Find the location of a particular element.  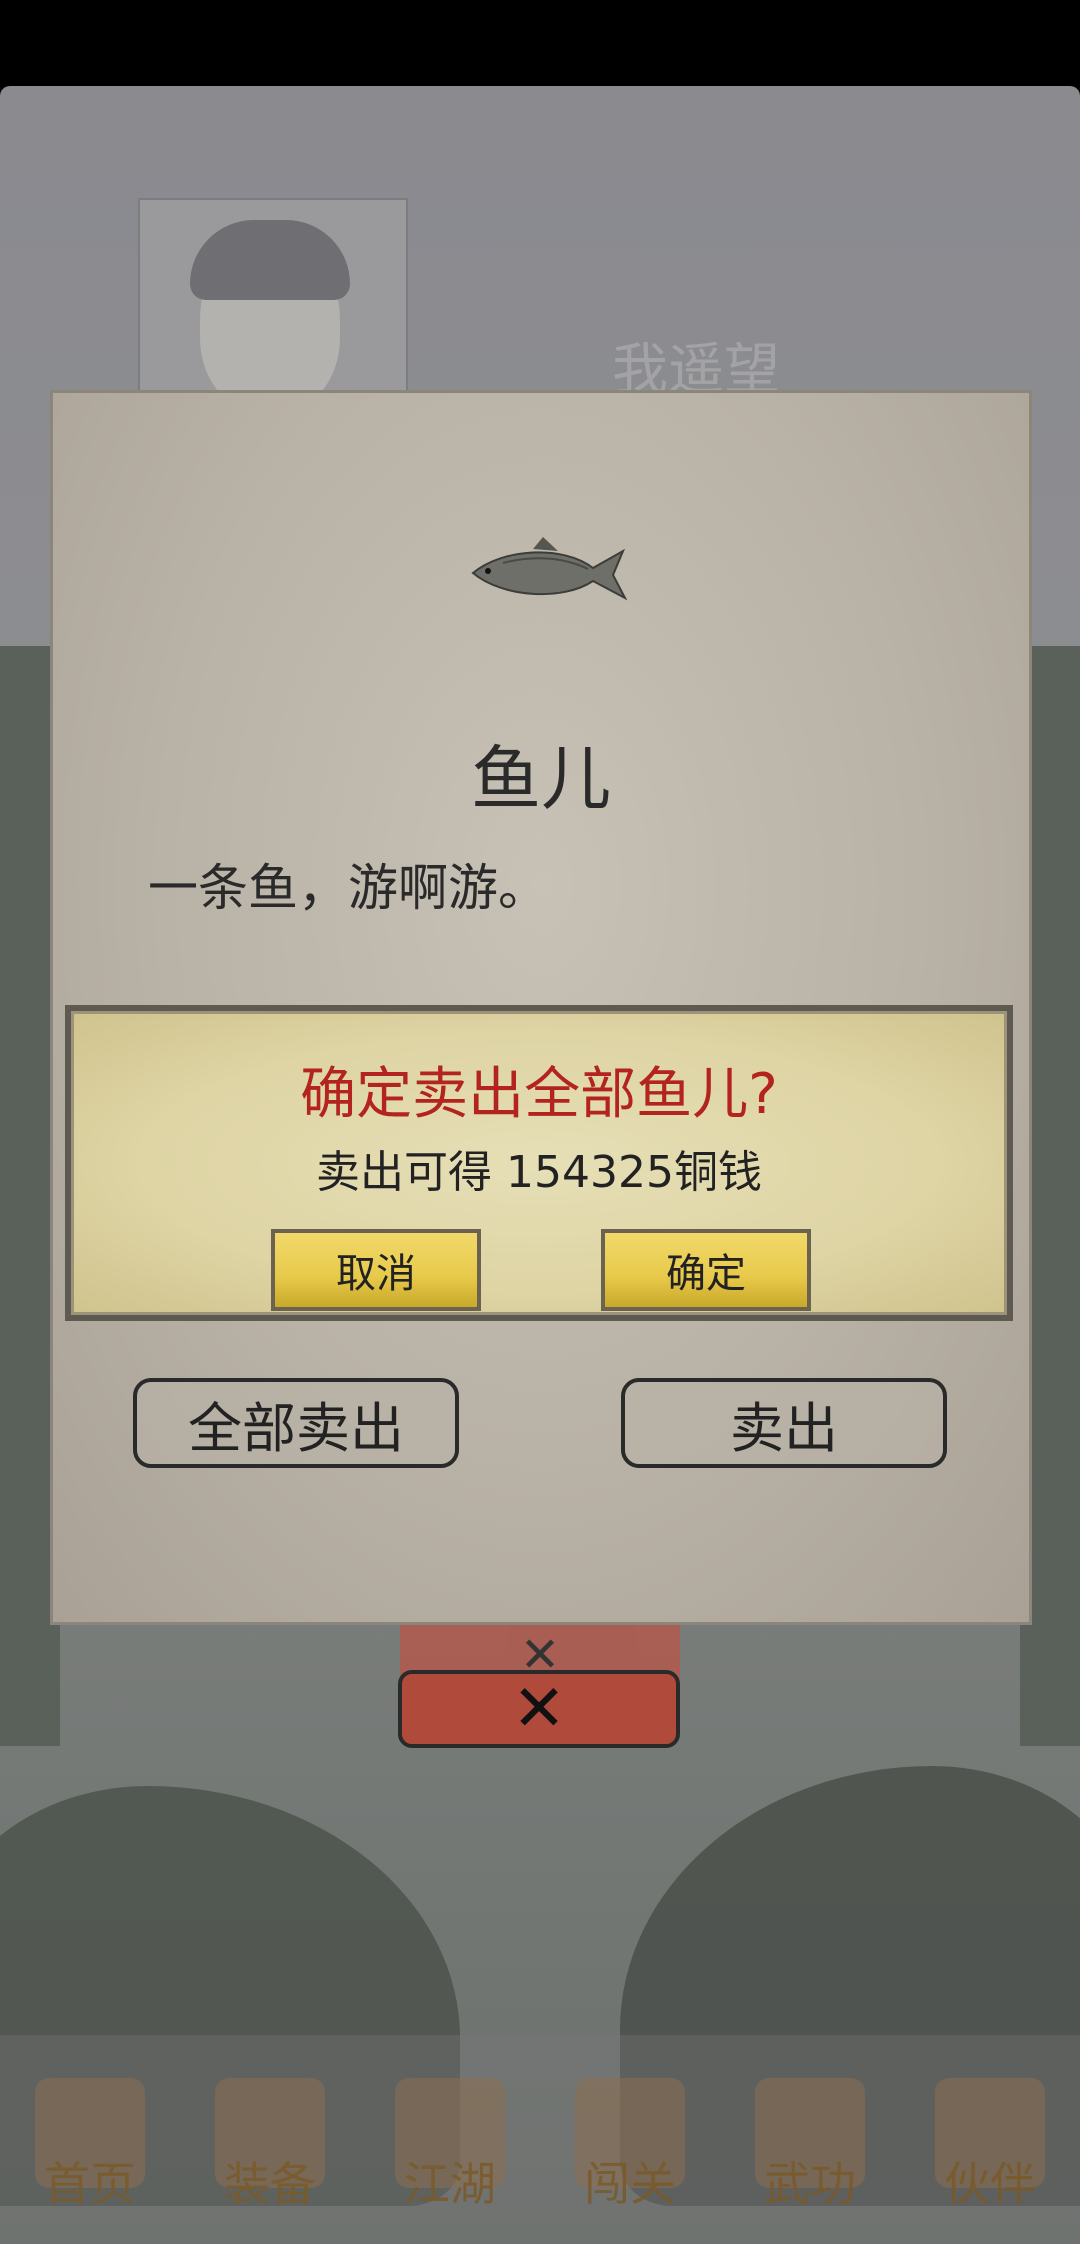

player-avatar is located at coordinates (273, 295).